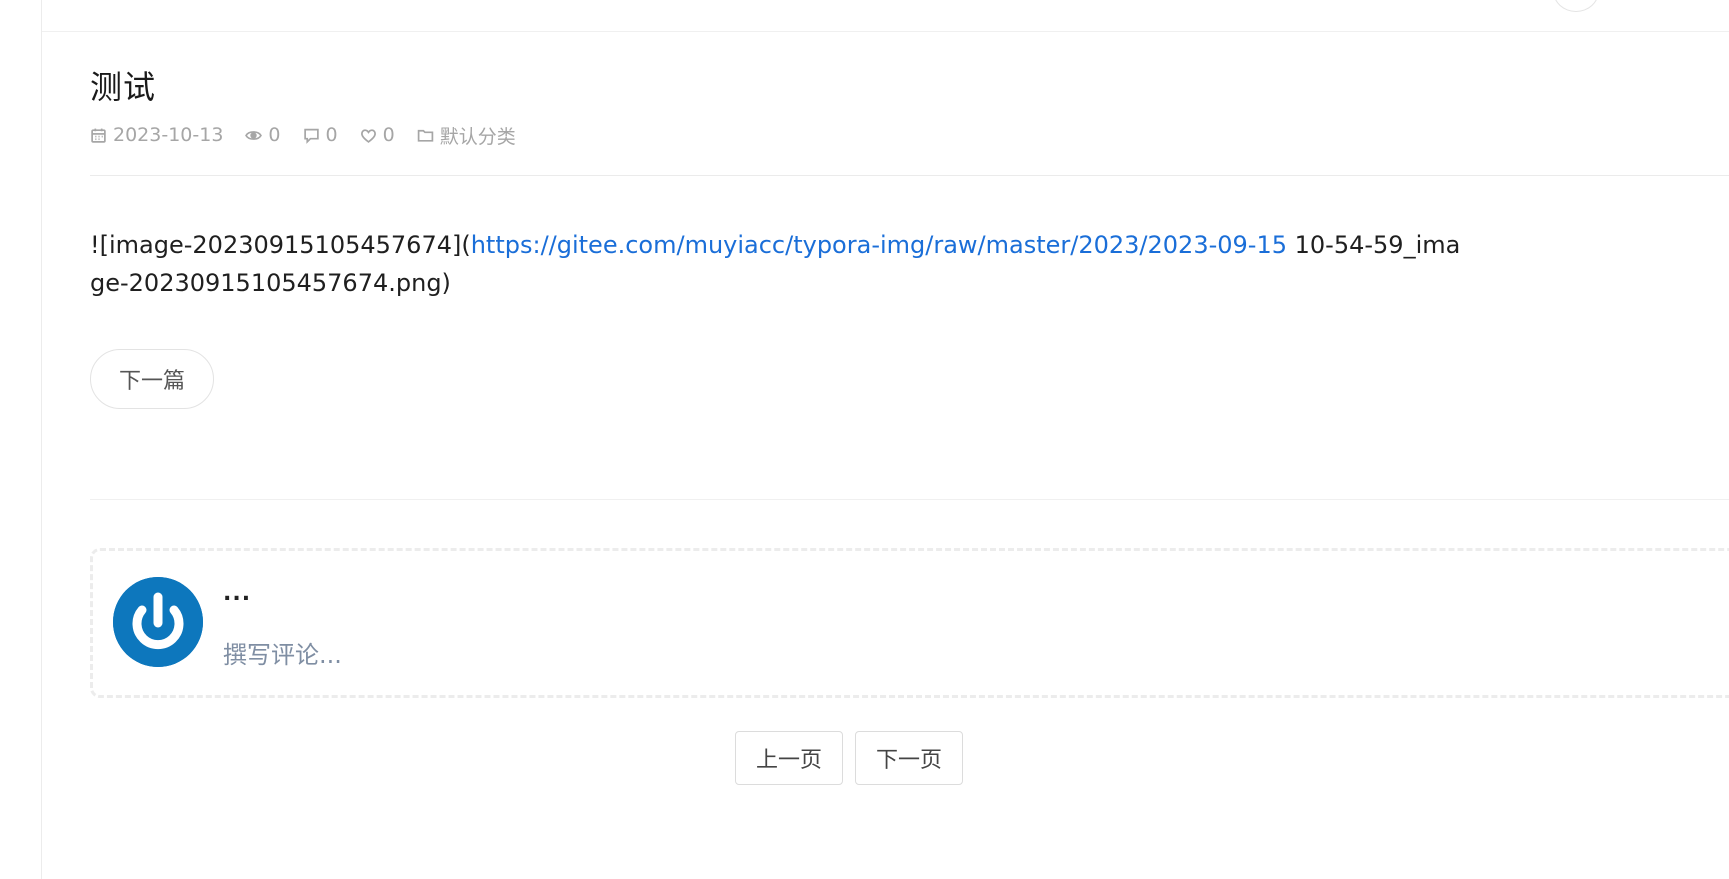 Image resolution: width=1729 pixels, height=879 pixels. Describe the element at coordinates (41, 439) in the screenshot. I see `sidebar-divider` at that location.